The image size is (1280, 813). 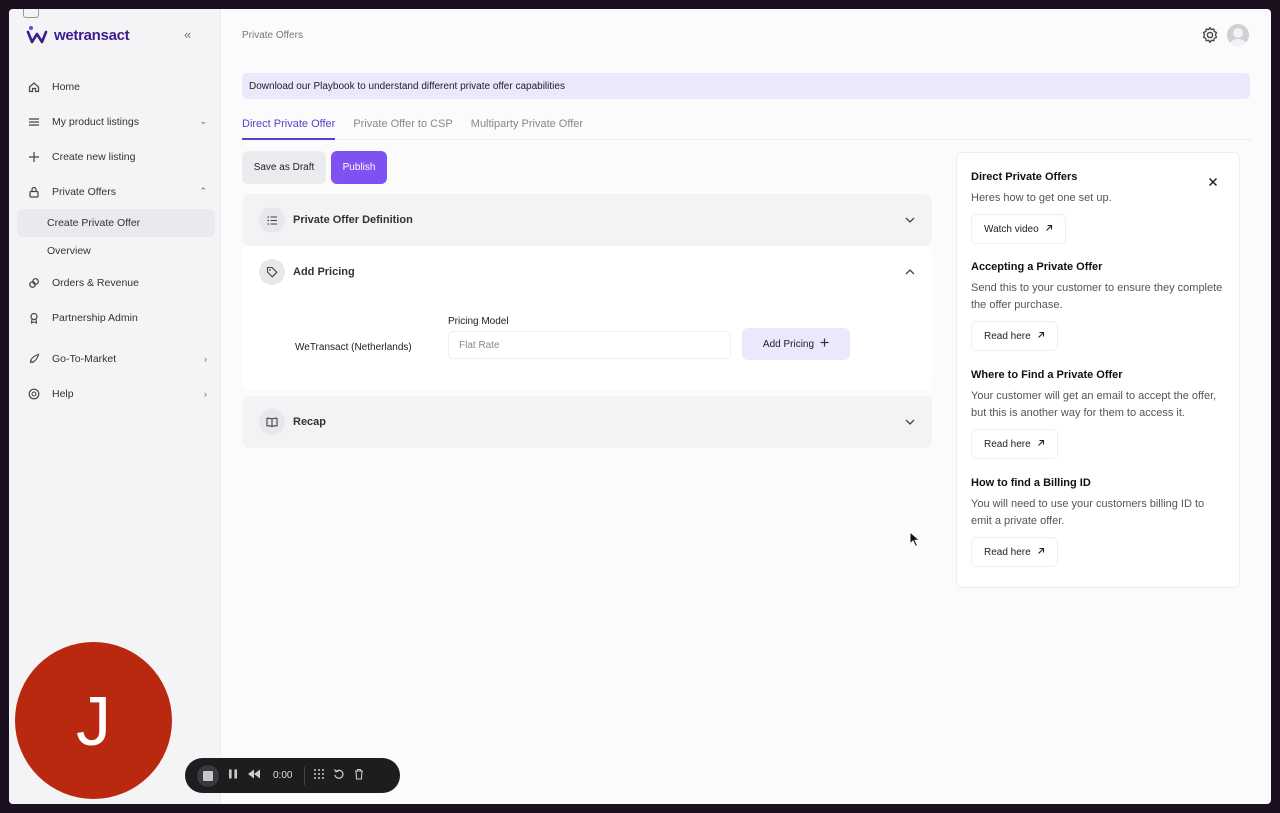 I want to click on breadcrumb: Private Offers, so click(x=272, y=35).